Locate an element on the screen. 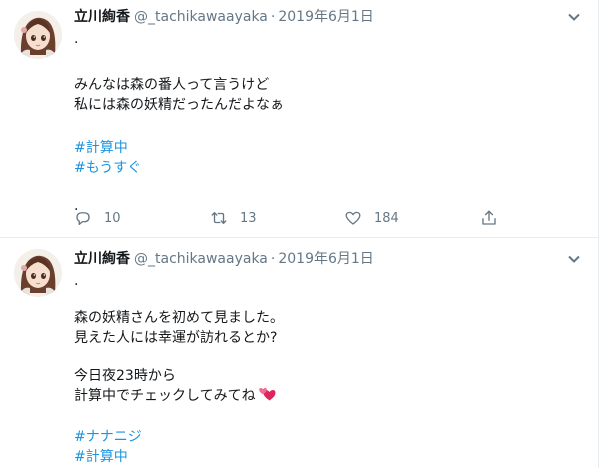 This screenshot has width=600, height=468. share-icon is located at coordinates (489, 217).